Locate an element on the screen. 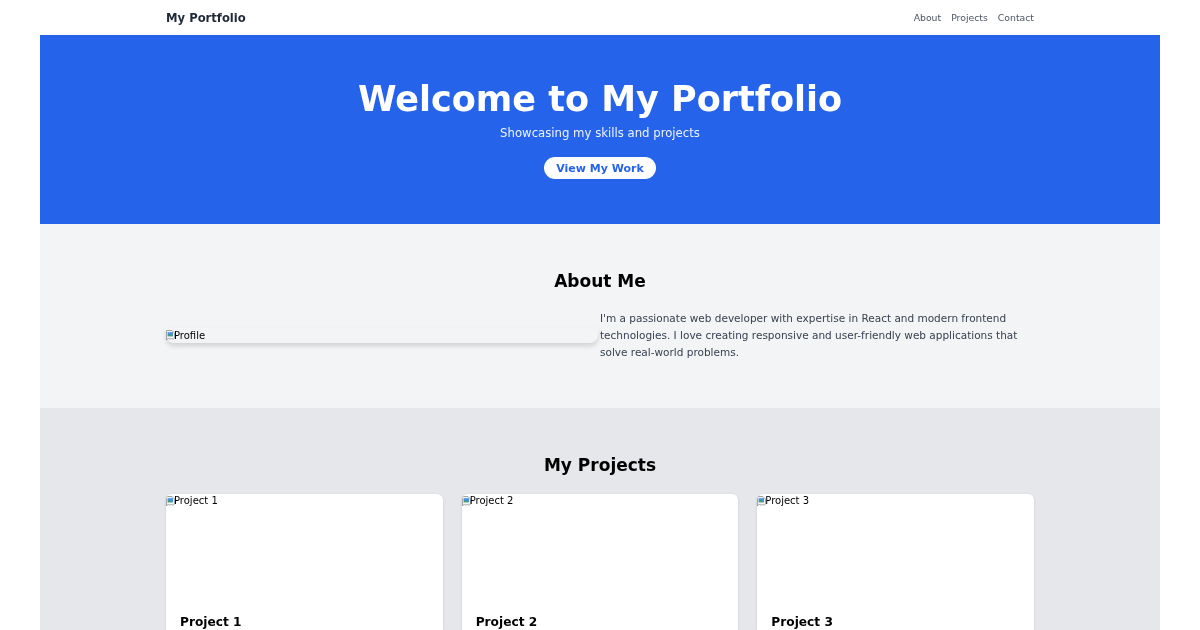  site-title-link: My Portfolio is located at coordinates (206, 17).